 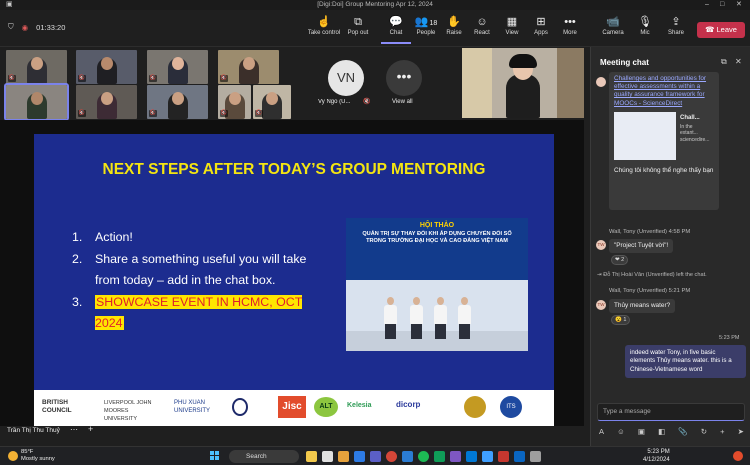 What do you see at coordinates (487, 456) in the screenshot?
I see `zoom-icon` at bounding box center [487, 456].